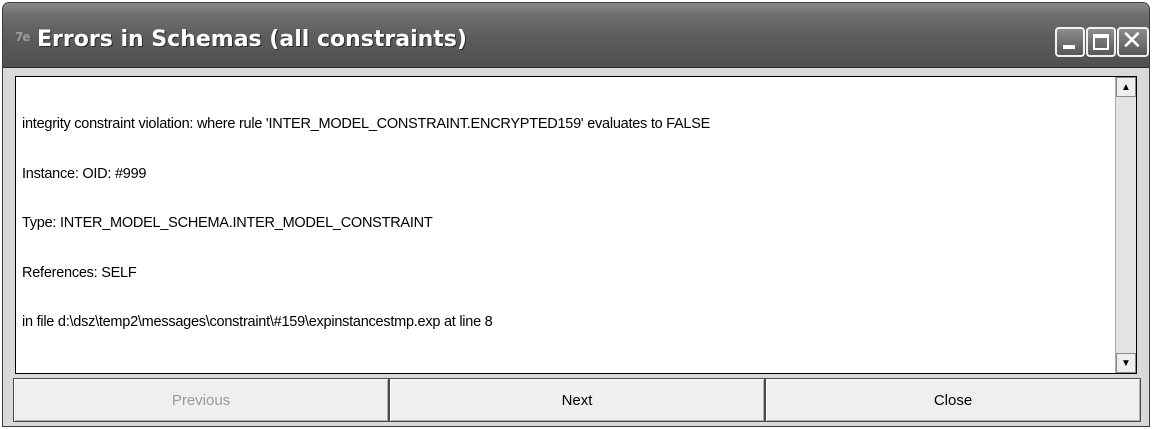 This screenshot has width=1153, height=429. I want to click on error-line-references: References: SELF, so click(79, 272).